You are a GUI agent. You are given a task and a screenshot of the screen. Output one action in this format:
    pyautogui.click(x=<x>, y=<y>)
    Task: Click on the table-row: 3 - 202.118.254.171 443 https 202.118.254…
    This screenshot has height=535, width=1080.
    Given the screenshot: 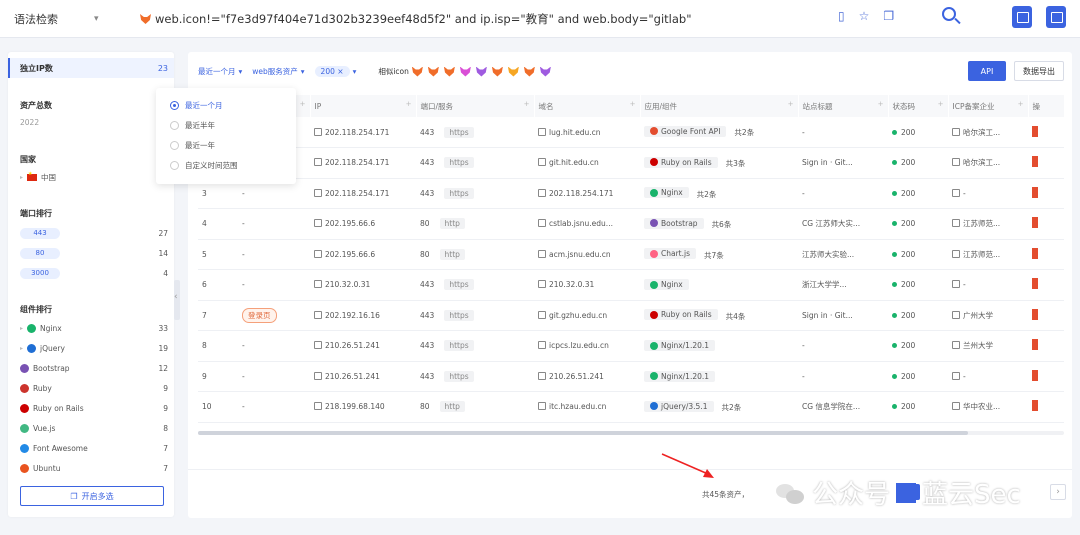 What is the action you would take?
    pyautogui.click(x=631, y=193)
    